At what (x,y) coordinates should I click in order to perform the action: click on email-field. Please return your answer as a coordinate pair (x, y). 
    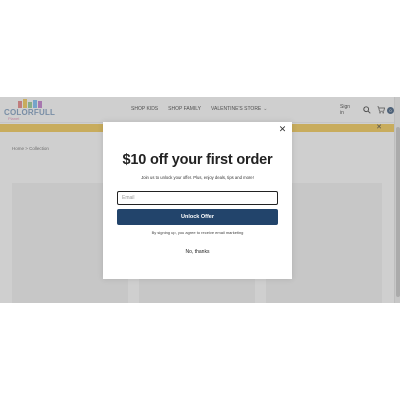
    Looking at the image, I should click on (197, 198).